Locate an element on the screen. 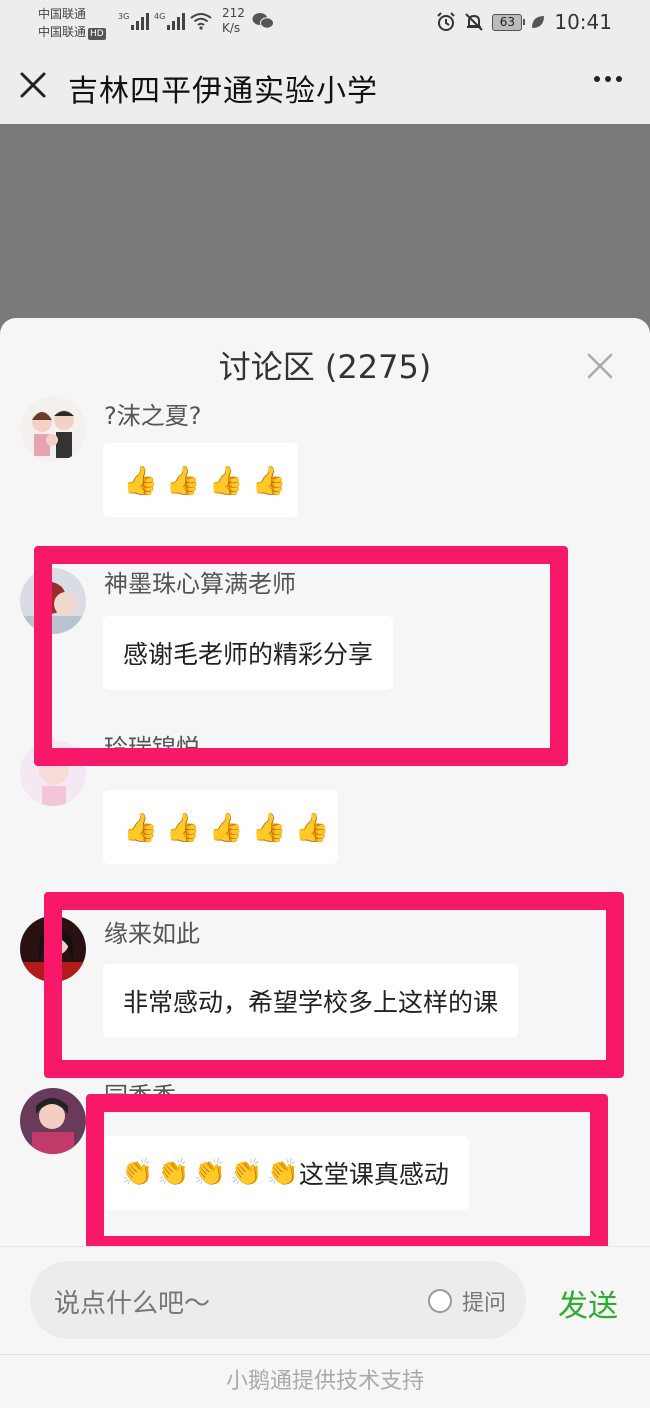  emoji-row: 👏 👏 👏 👏 👏 is located at coordinates (210, 1173).